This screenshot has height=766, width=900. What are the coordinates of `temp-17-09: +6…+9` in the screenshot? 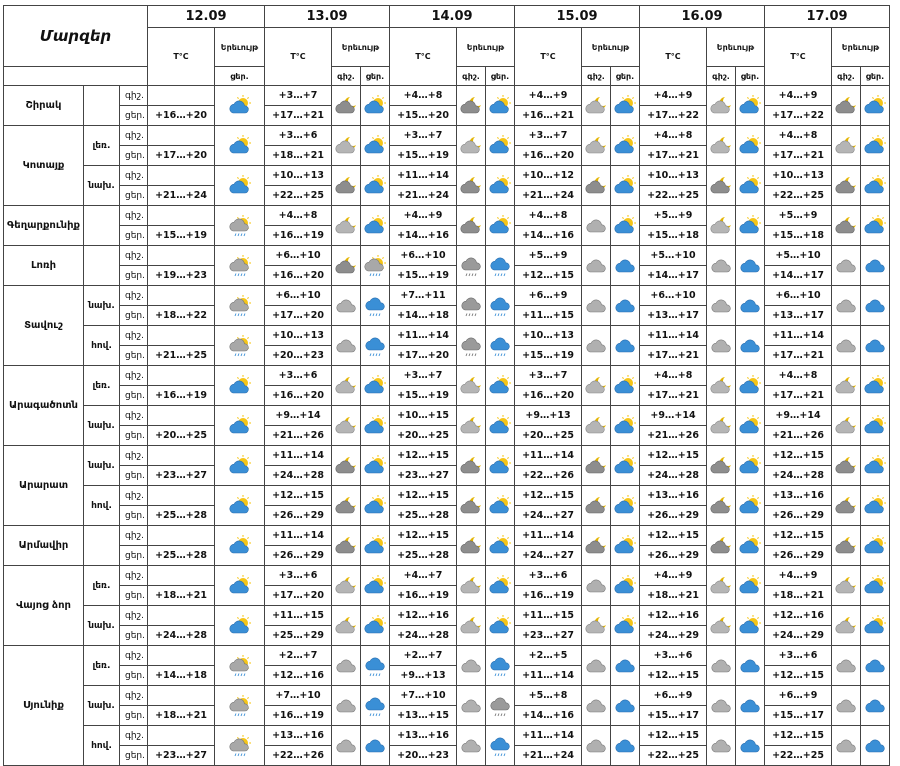 It's located at (798, 695).